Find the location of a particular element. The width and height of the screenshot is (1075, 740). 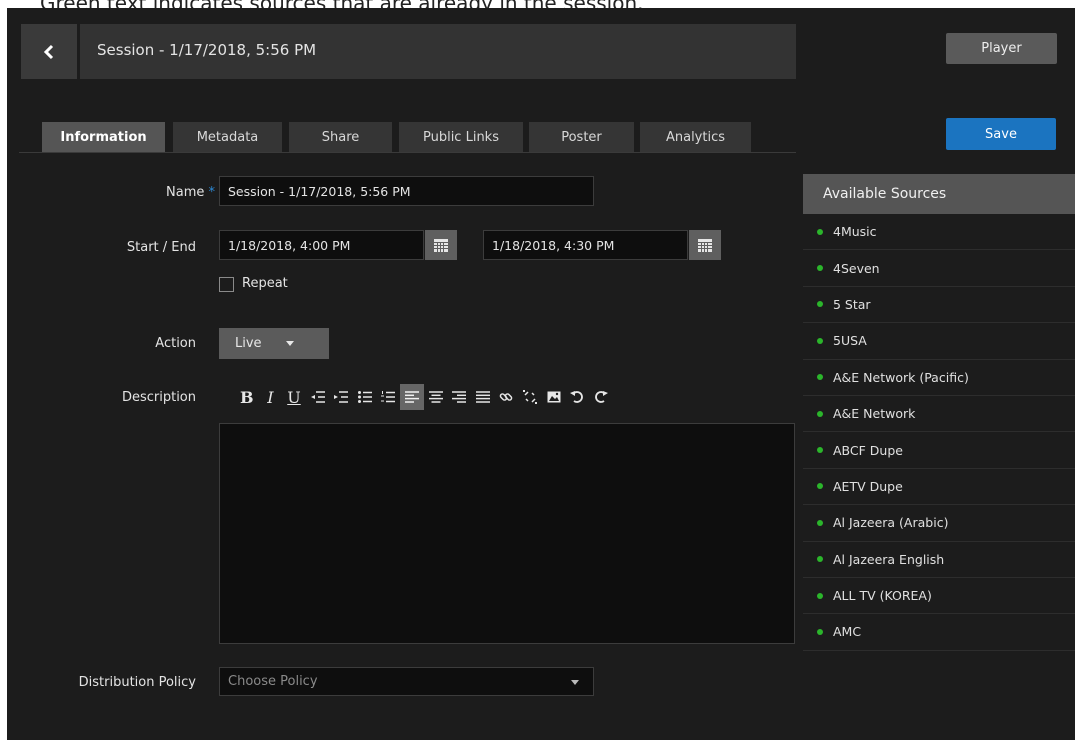

name-label: Name * is located at coordinates (190, 192).